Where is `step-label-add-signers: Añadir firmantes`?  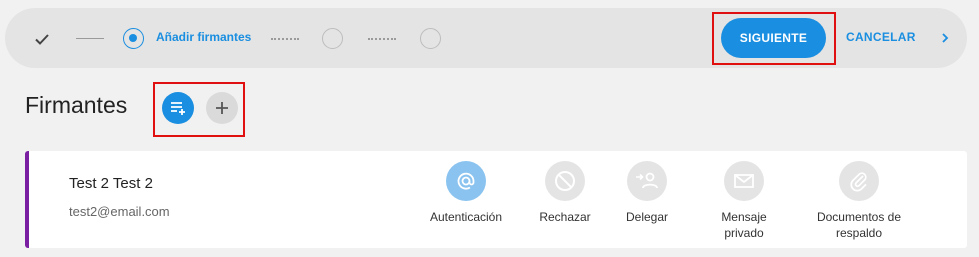
step-label-add-signers: Añadir firmantes is located at coordinates (203, 37).